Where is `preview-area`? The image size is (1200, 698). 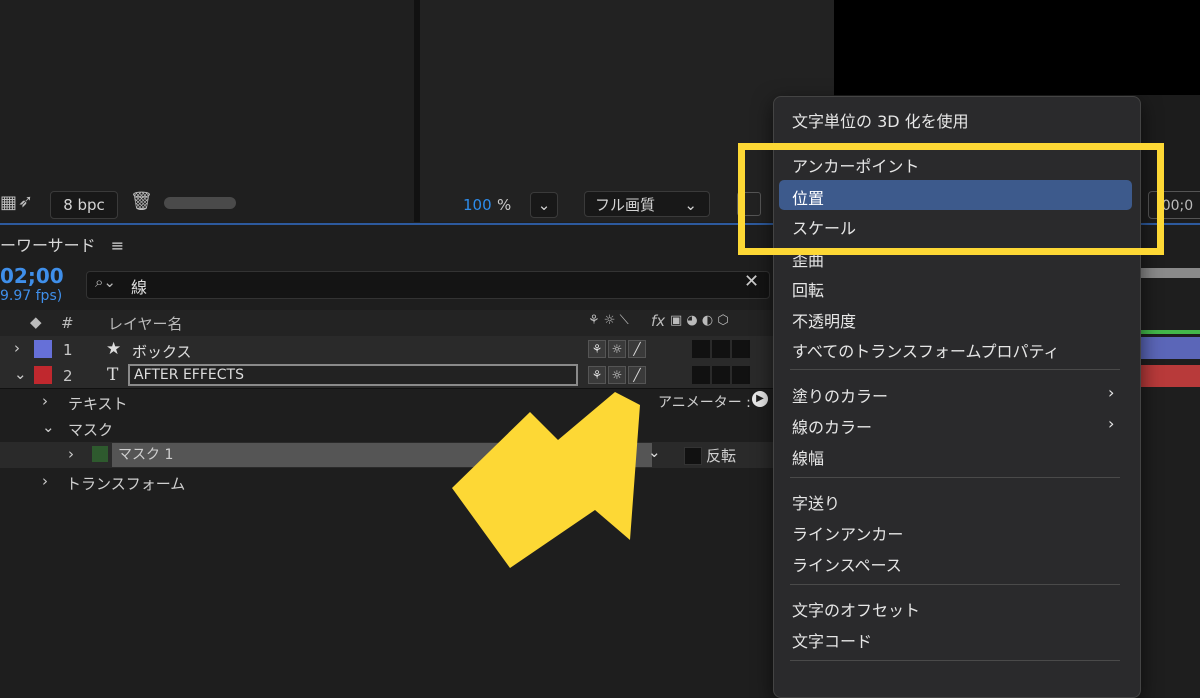
preview-area is located at coordinates (1017, 47).